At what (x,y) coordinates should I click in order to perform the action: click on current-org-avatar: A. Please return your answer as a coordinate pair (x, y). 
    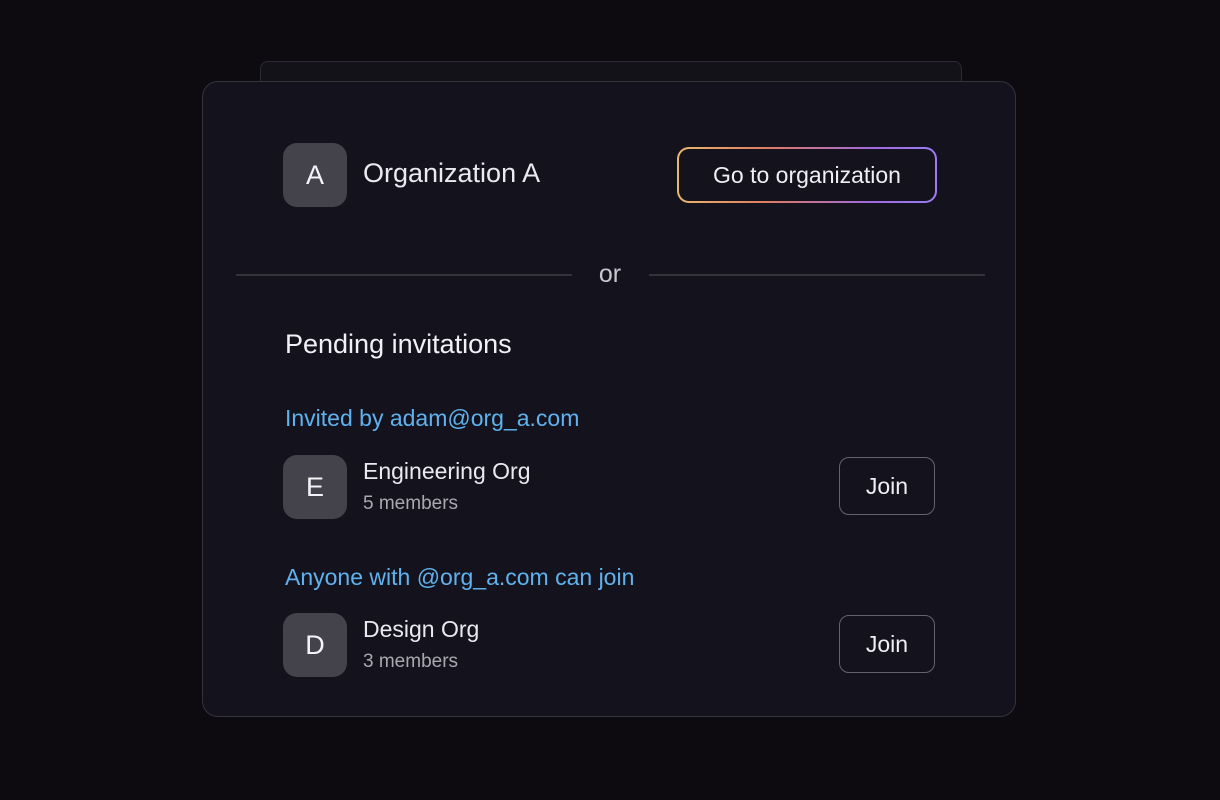
    Looking at the image, I should click on (315, 175).